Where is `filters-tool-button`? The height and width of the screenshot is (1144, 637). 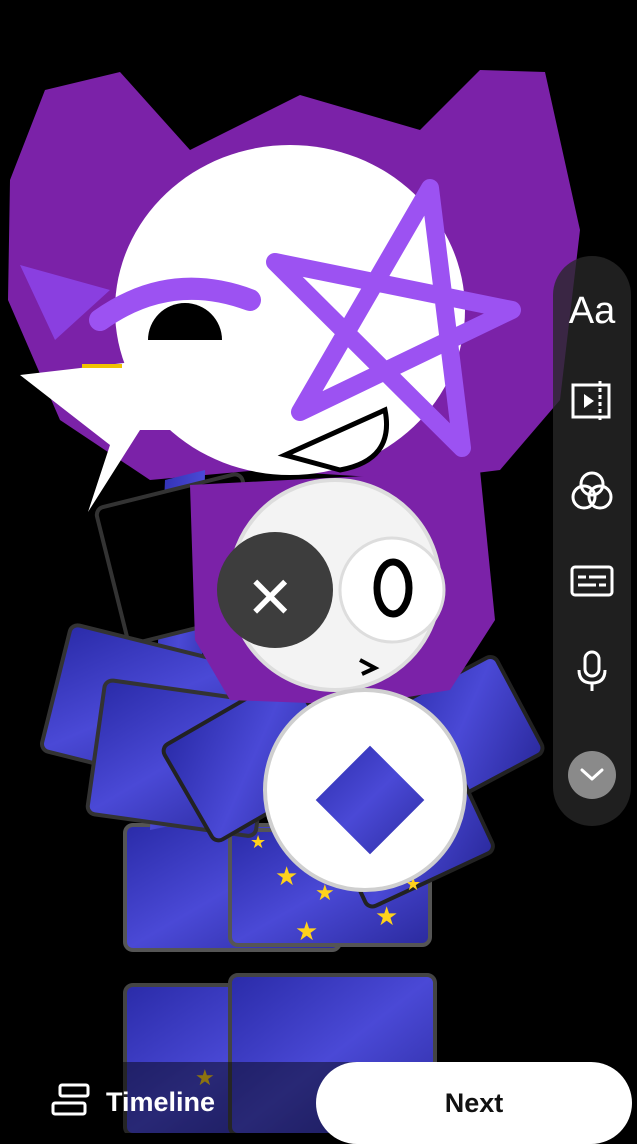 filters-tool-button is located at coordinates (592, 491).